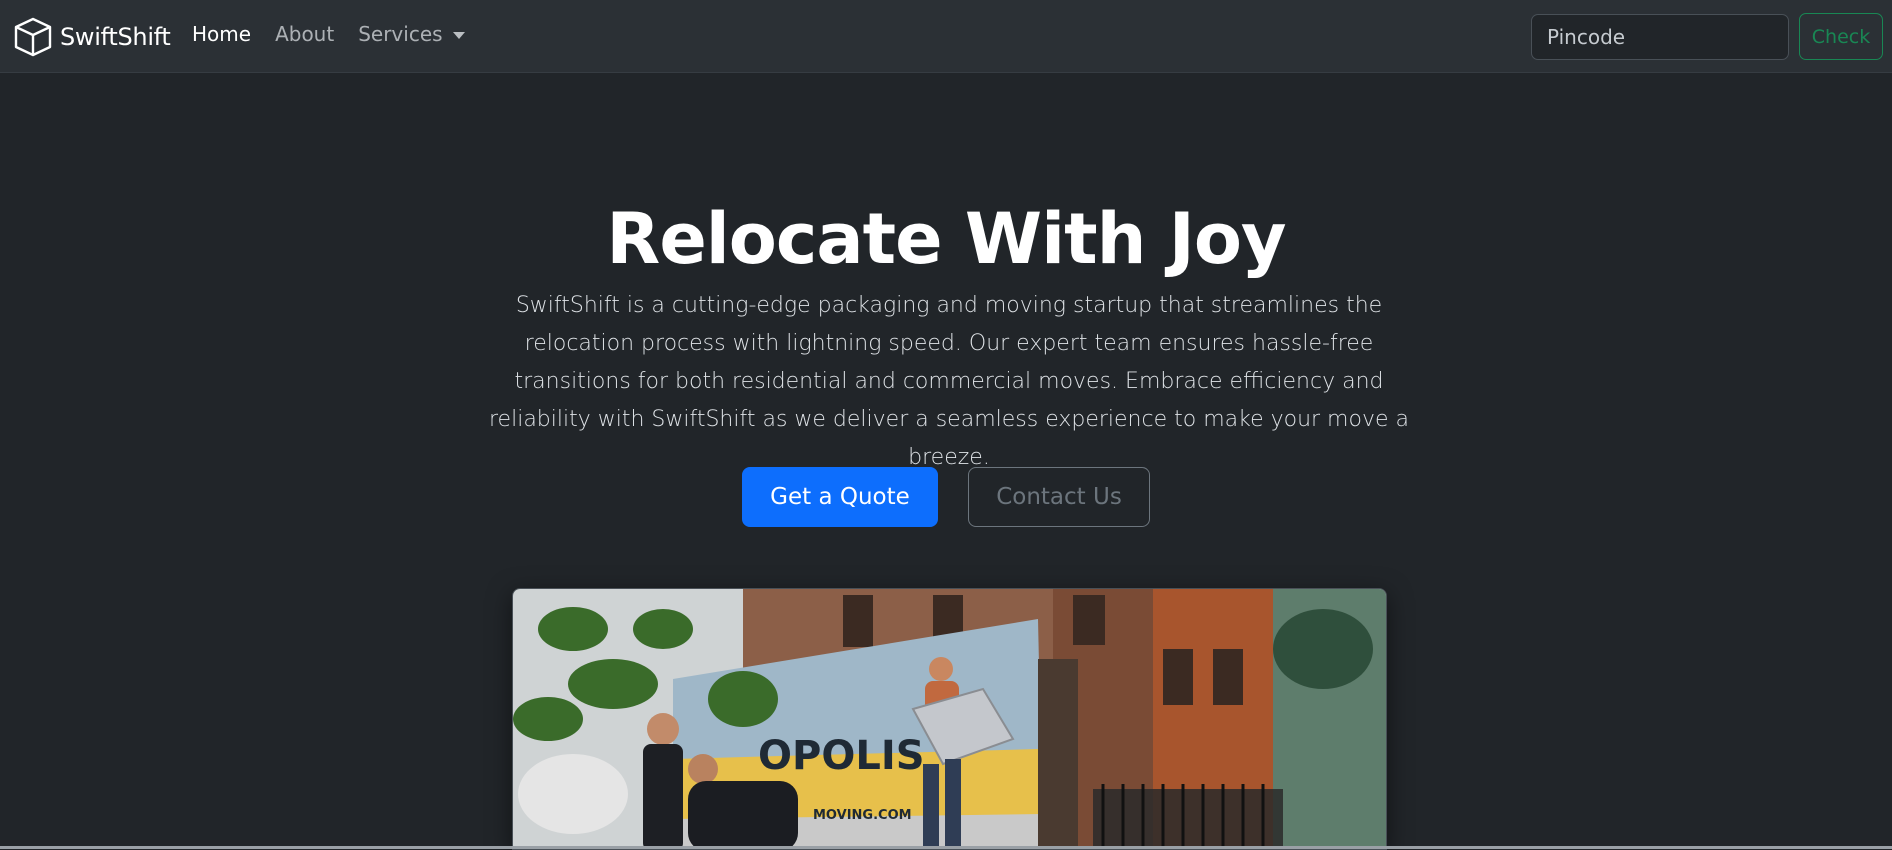 The width and height of the screenshot is (1892, 850). I want to click on brand-link: SwiftShift, so click(92, 37).